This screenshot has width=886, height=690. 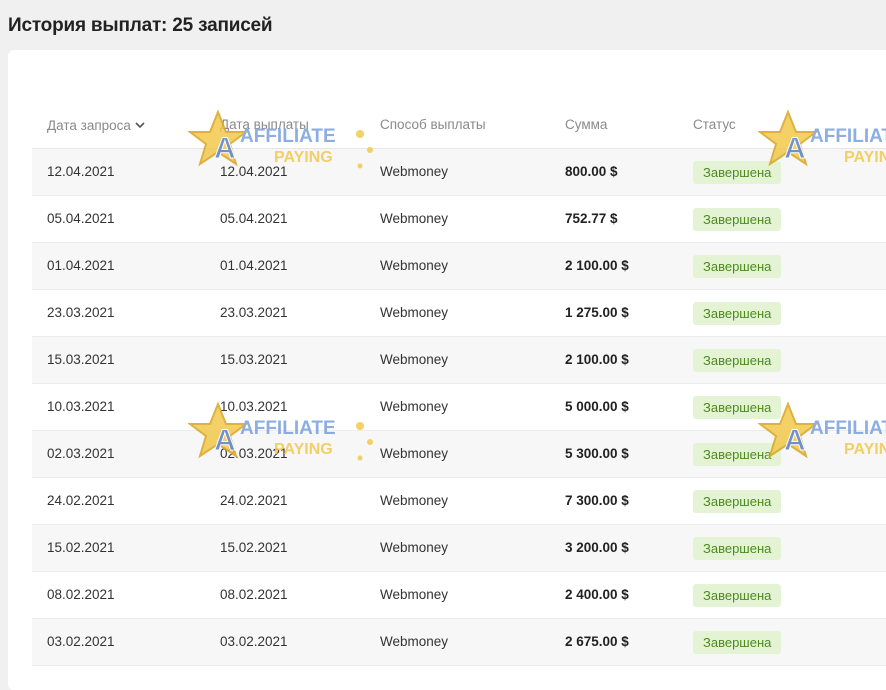 I want to click on chevron-down-icon, so click(x=140, y=125).